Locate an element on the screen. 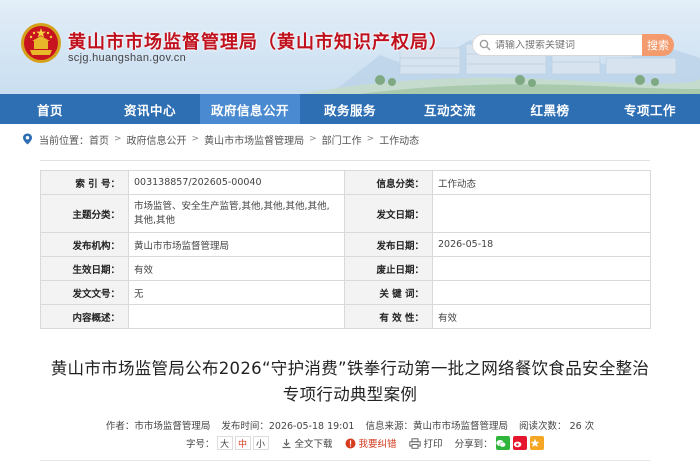 The height and width of the screenshot is (468, 700). search-input is located at coordinates (565, 45).